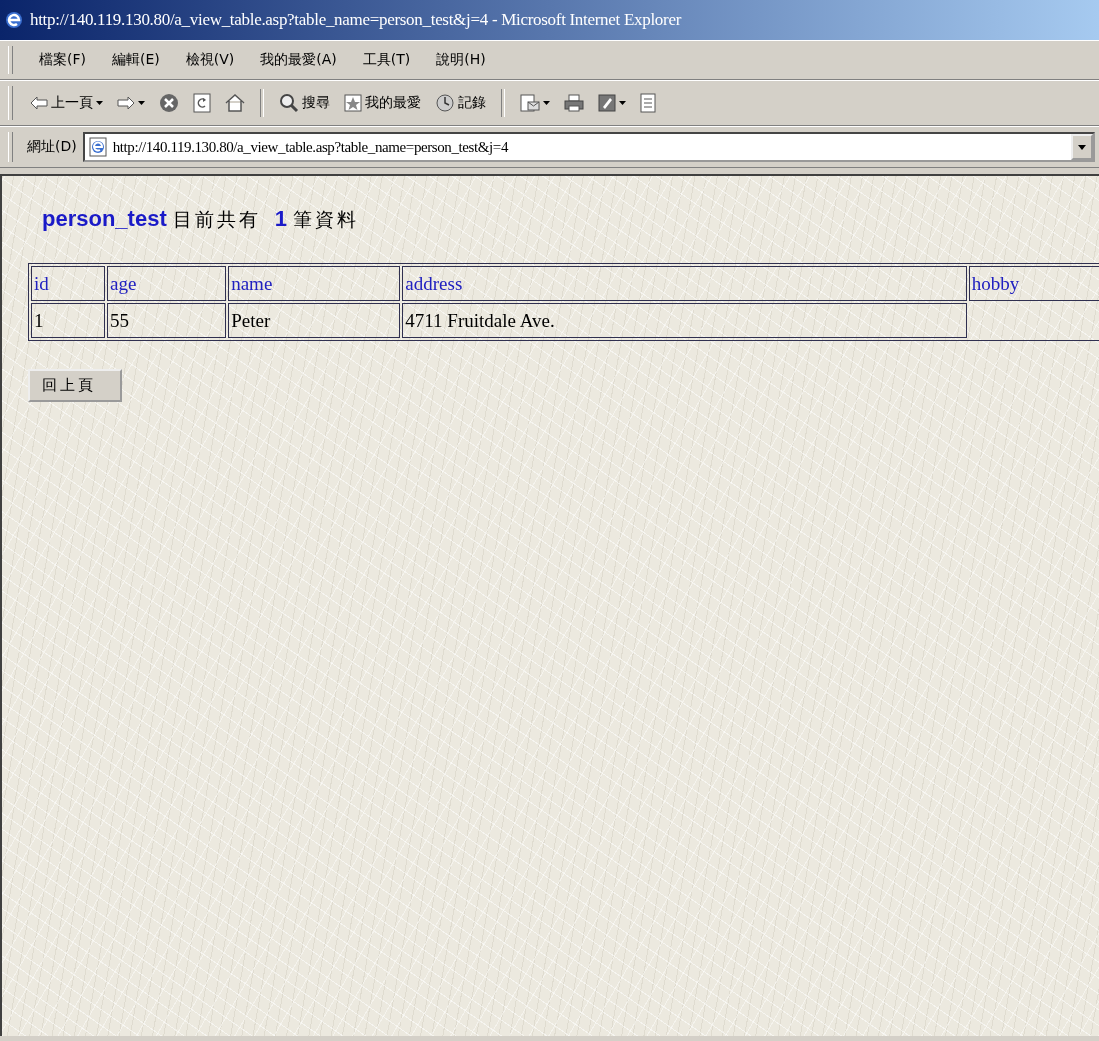 This screenshot has height=1041, width=1099. Describe the element at coordinates (169, 103) in the screenshot. I see `stop-icon` at that location.